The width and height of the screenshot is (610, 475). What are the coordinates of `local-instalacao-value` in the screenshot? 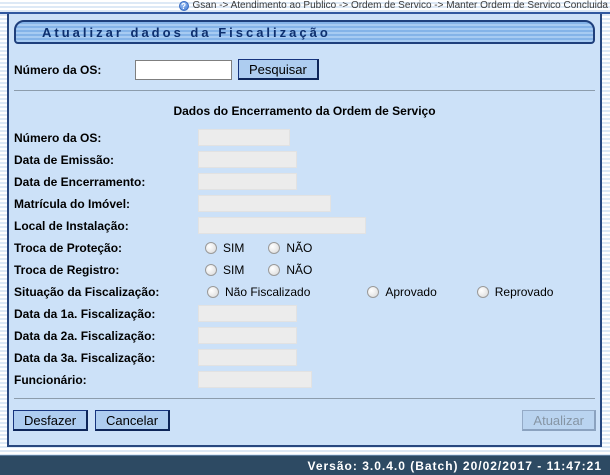 It's located at (282, 225).